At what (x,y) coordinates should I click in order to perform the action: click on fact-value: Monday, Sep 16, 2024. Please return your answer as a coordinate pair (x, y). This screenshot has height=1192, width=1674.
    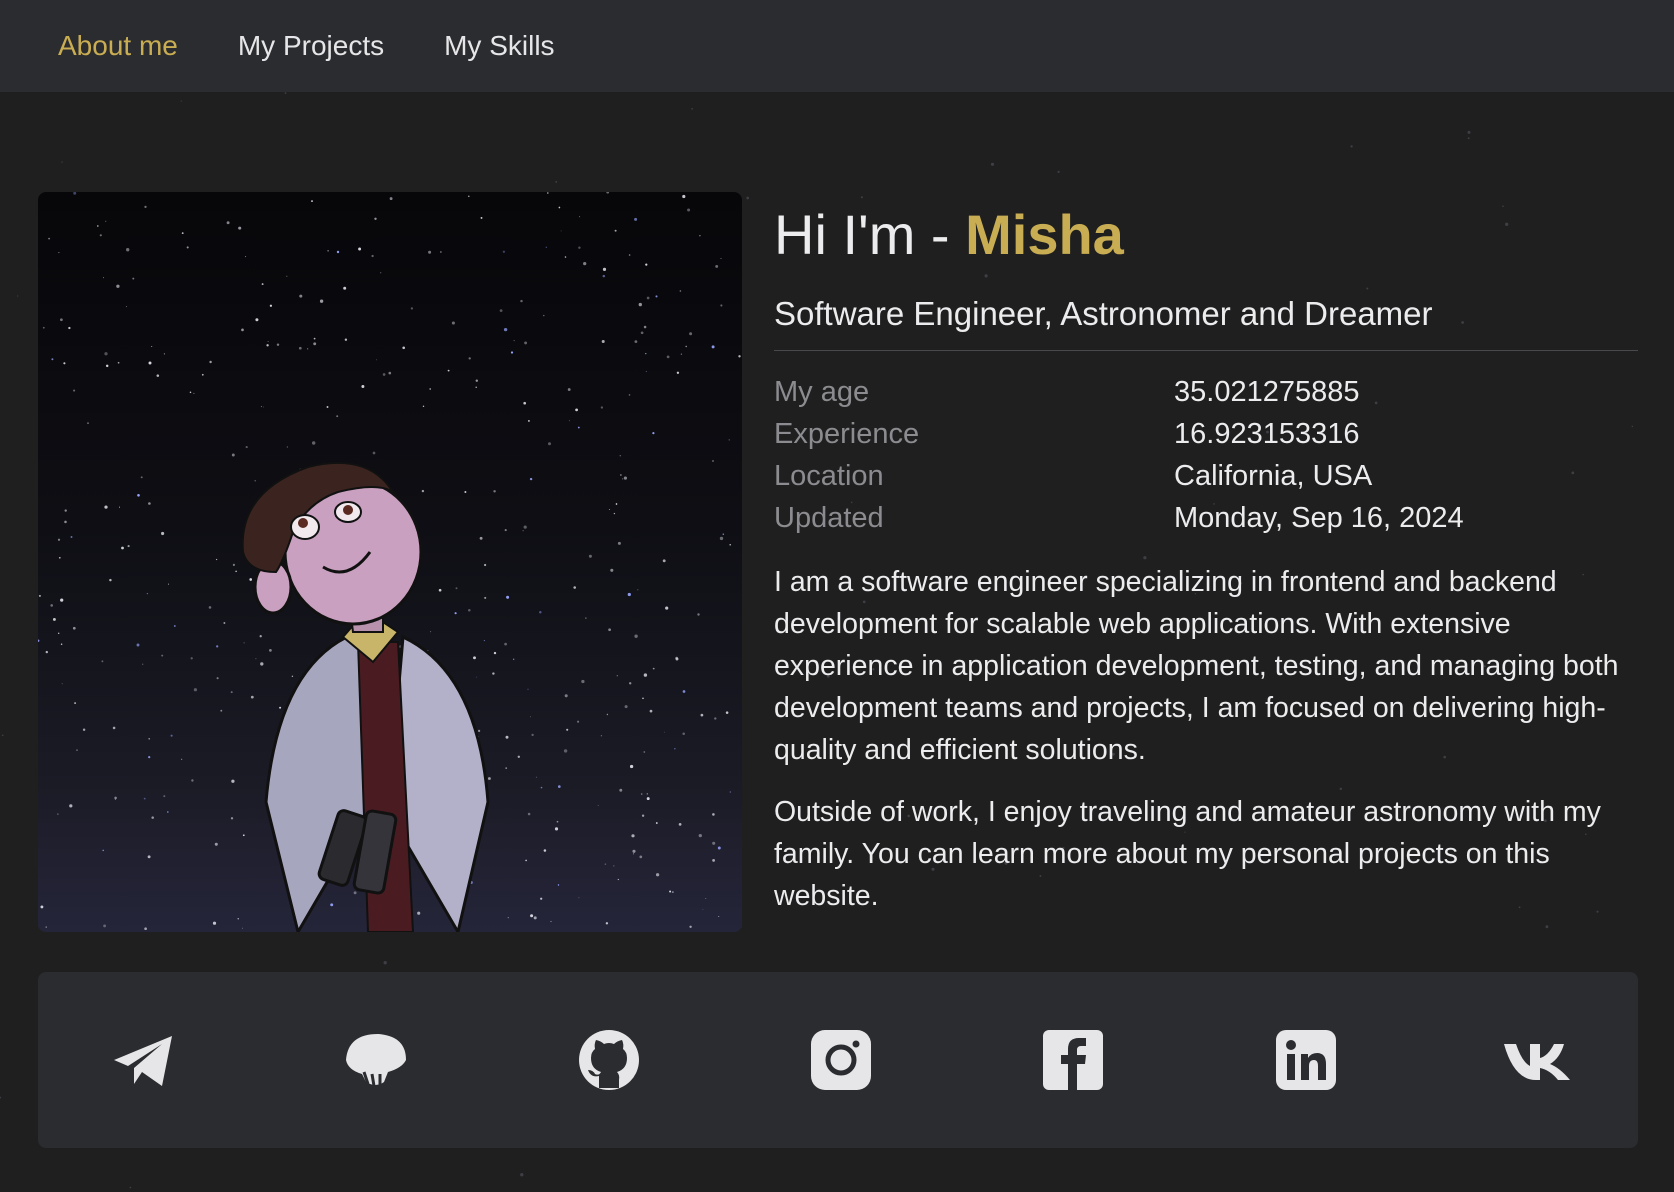
    Looking at the image, I should click on (1319, 517).